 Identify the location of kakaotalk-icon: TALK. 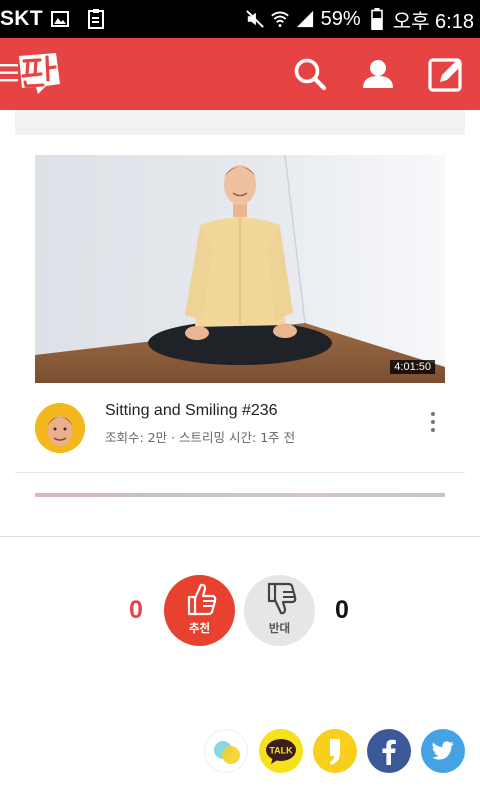
(281, 751).